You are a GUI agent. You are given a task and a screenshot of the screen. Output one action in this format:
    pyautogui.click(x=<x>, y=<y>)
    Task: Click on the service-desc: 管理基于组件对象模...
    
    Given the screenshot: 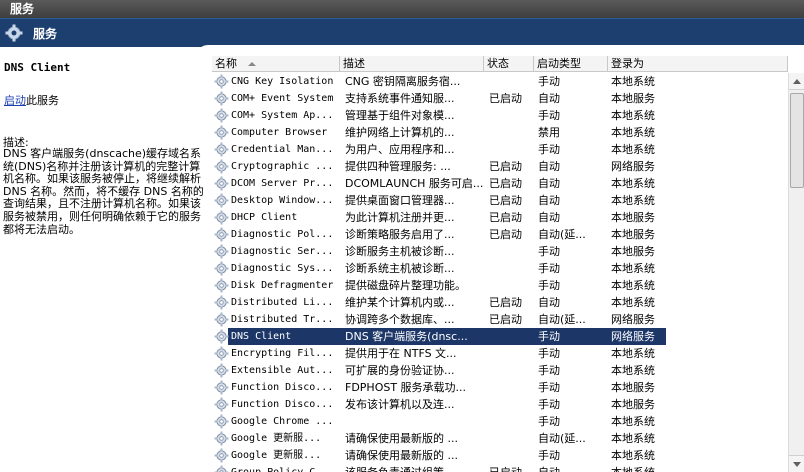 What is the action you would take?
    pyautogui.click(x=400, y=115)
    